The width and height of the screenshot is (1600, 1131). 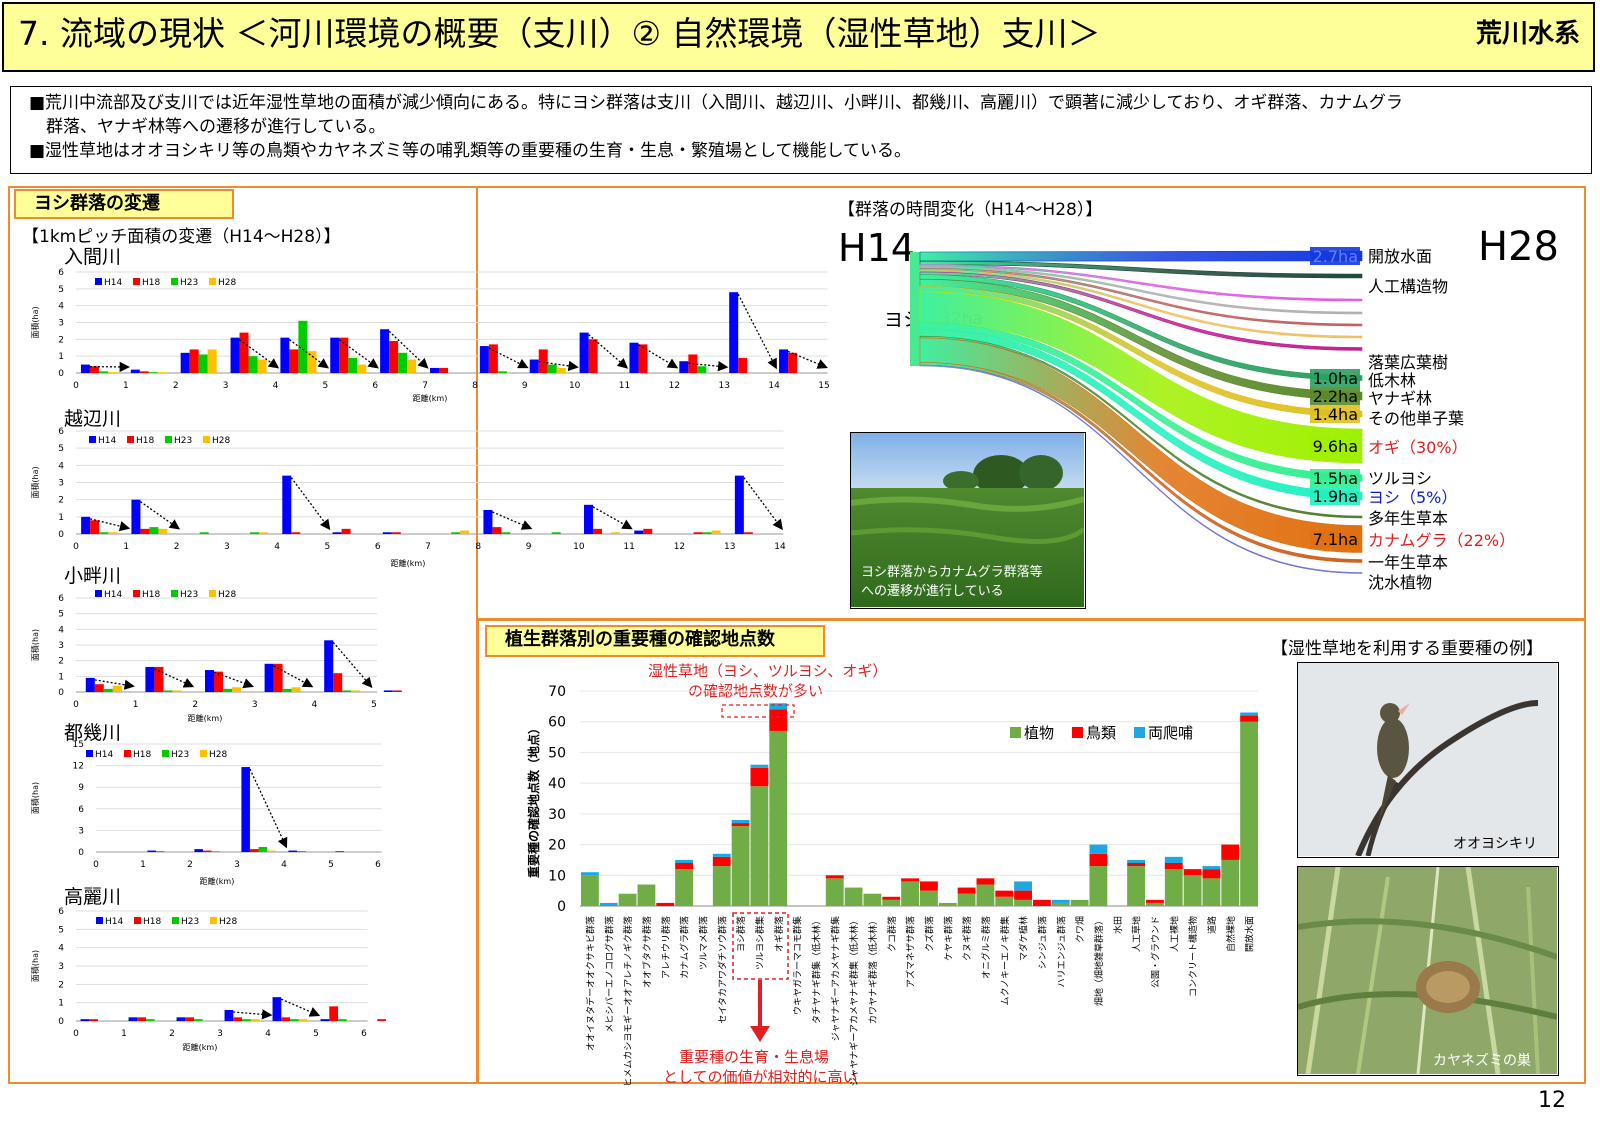 What do you see at coordinates (628, 1001) in the screenshot?
I see `x-tick-label: ヒメムカシヨモギーオオアレチノギク群落` at bounding box center [628, 1001].